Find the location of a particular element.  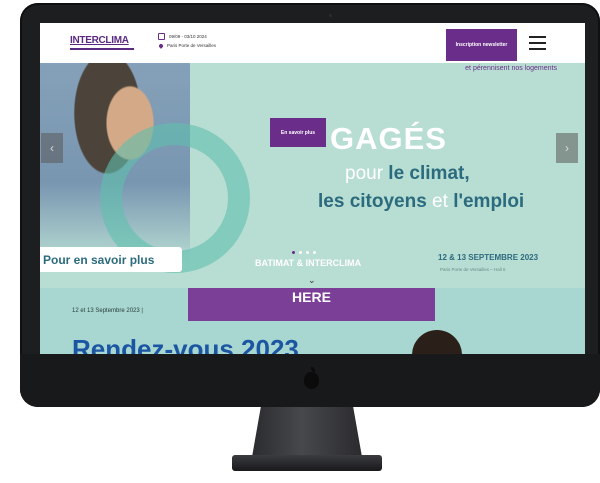

logo: INTERCLIMA is located at coordinates (99, 40).